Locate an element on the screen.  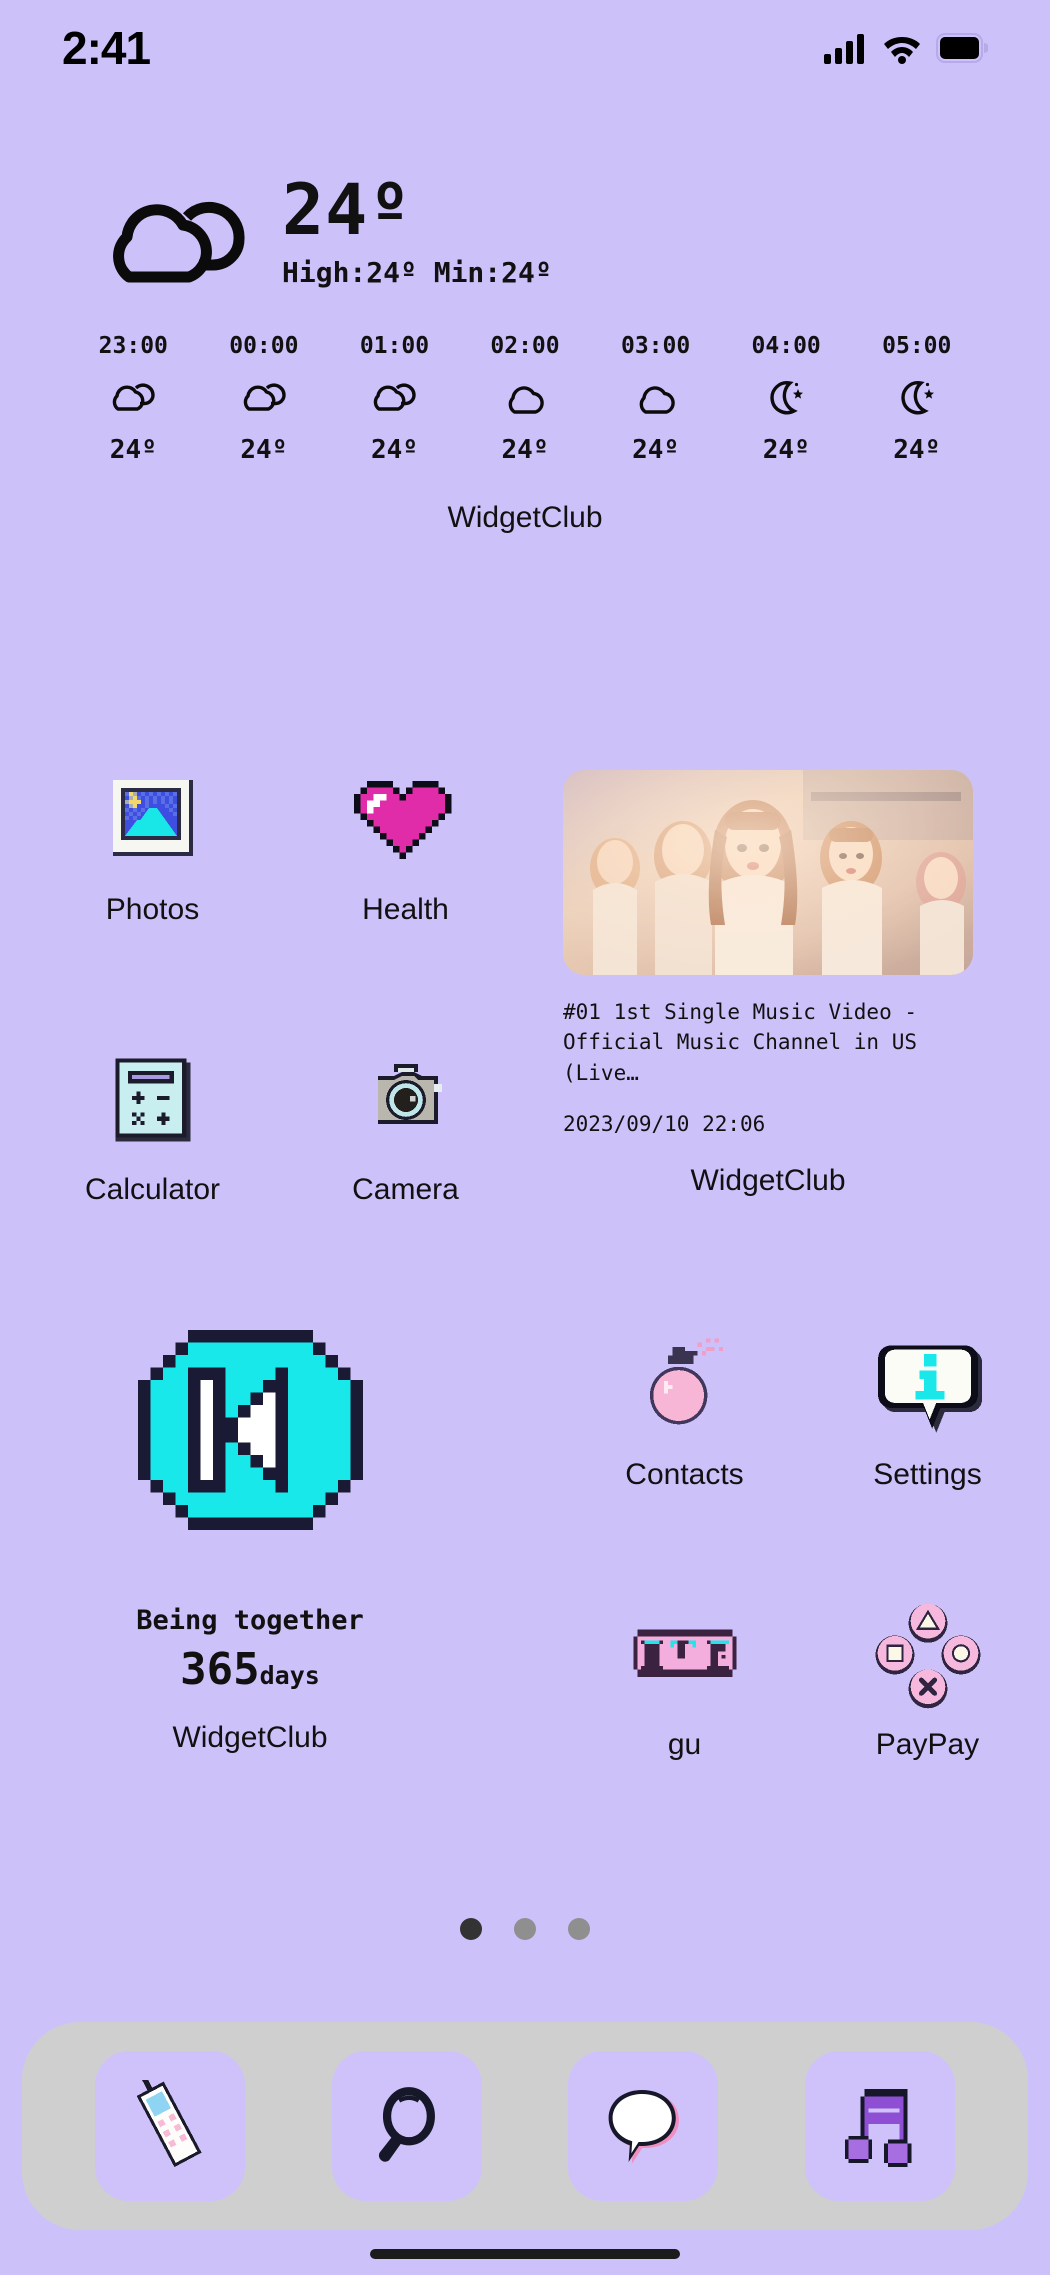
video-thumbnail is located at coordinates (768, 872).